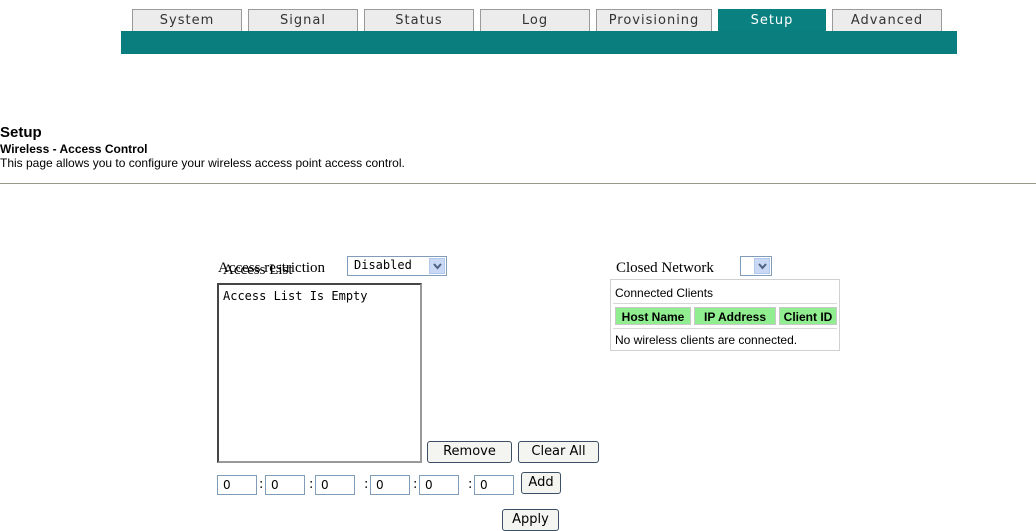  Describe the element at coordinates (390, 485) in the screenshot. I see `mac-octet-4-input: 0` at that location.